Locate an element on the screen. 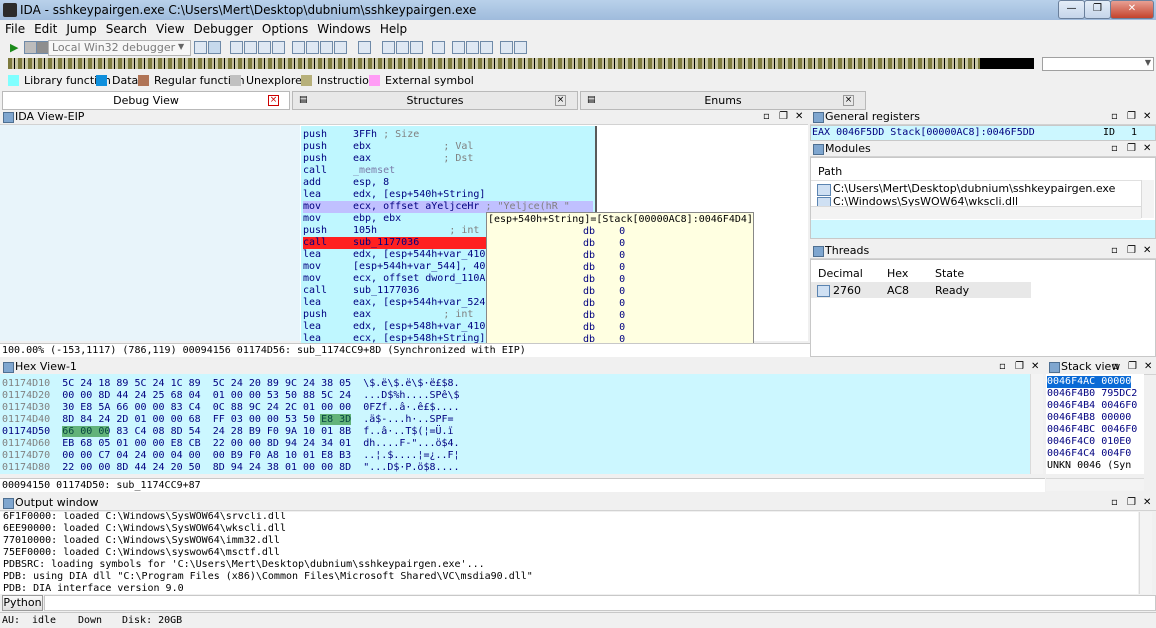  menu-edit: Edit is located at coordinates (45, 28).